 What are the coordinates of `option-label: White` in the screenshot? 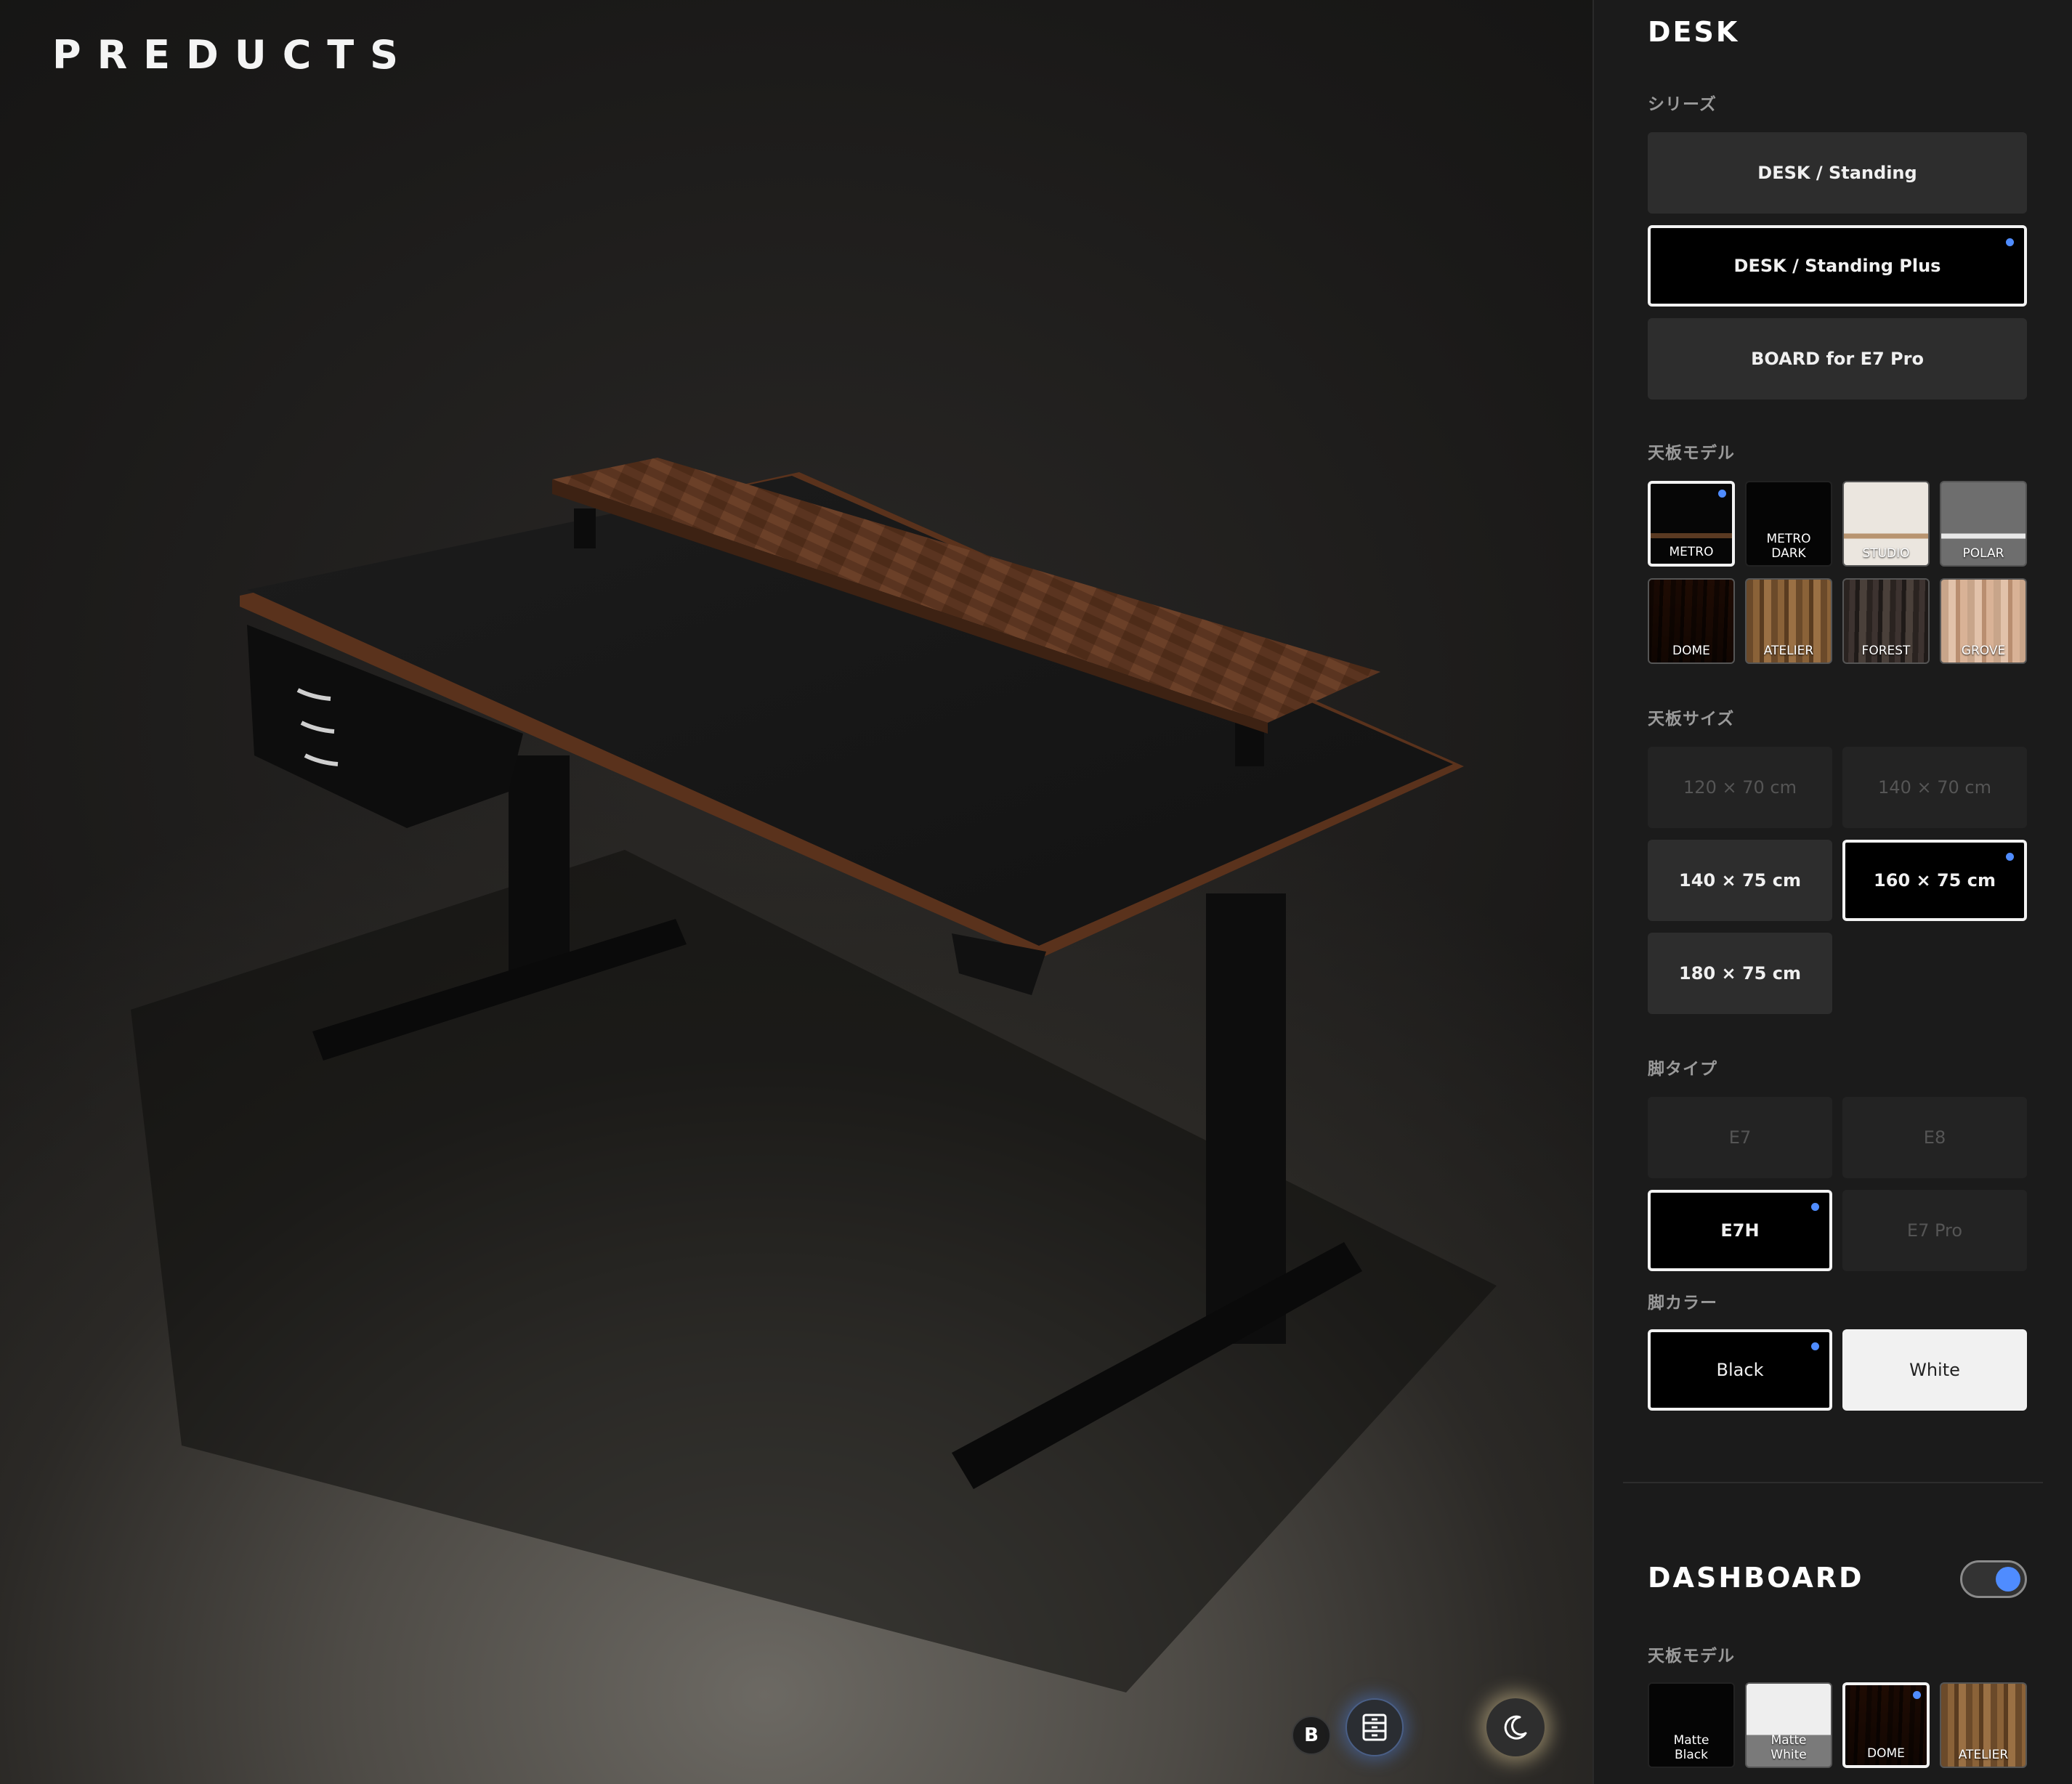 It's located at (1935, 1370).